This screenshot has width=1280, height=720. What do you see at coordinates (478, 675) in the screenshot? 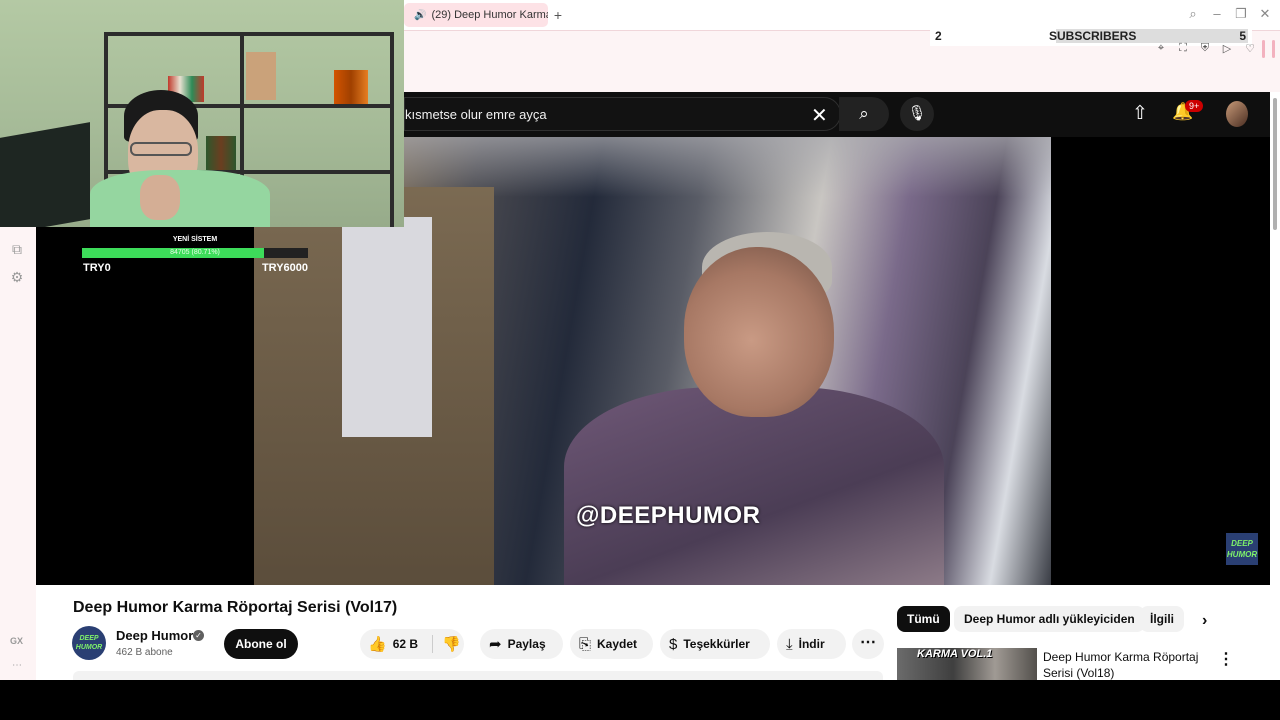
I see `description-box` at bounding box center [478, 675].